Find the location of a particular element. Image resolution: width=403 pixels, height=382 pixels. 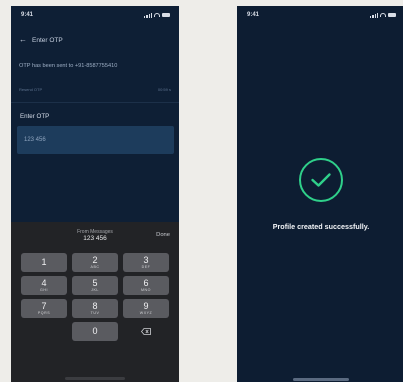

key-0: 0 is located at coordinates (95, 331).